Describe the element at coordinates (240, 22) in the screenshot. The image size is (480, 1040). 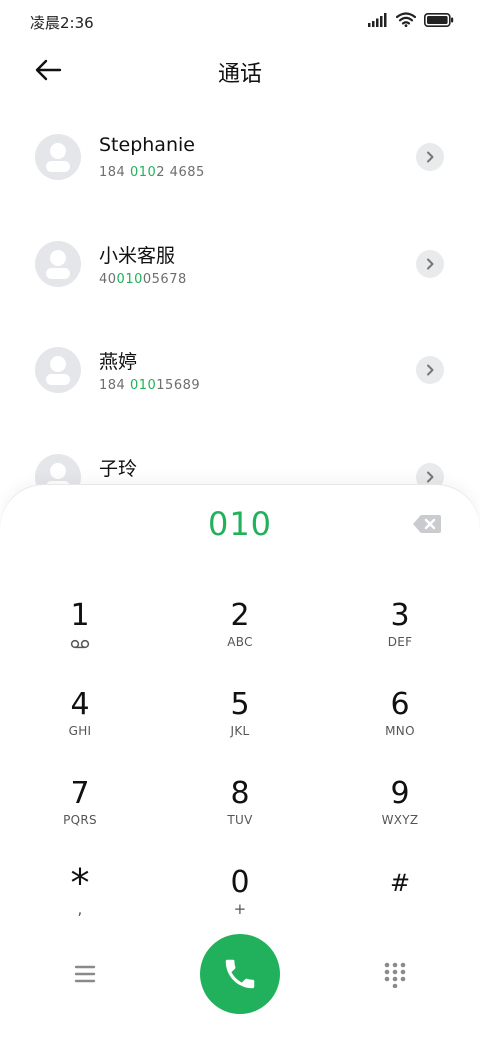
I see `status-bar: 凌晨2:36` at that location.